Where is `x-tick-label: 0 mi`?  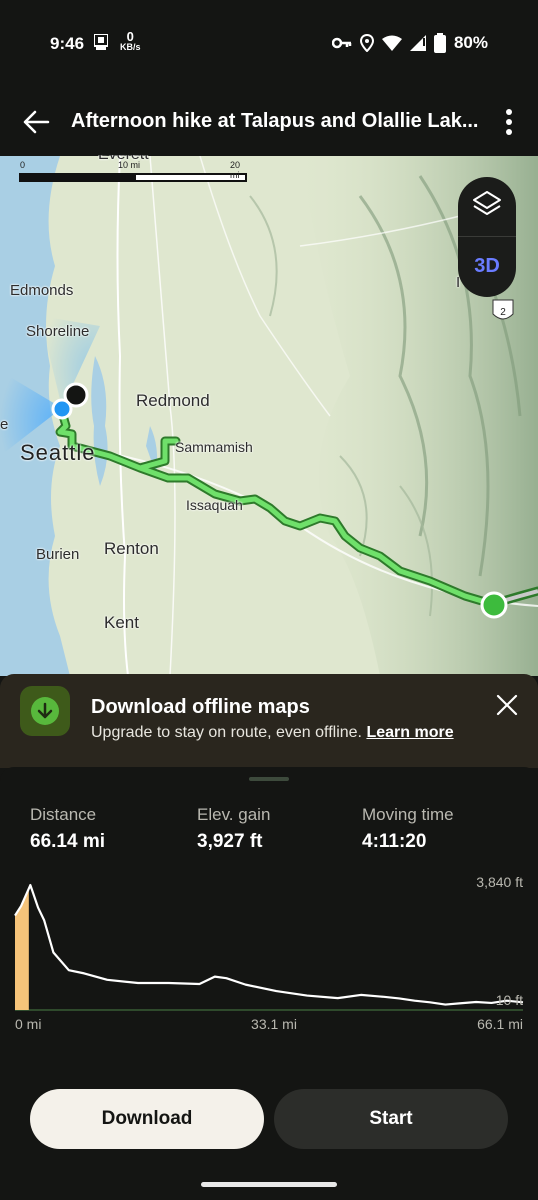
x-tick-label: 0 mi is located at coordinates (28, 1024).